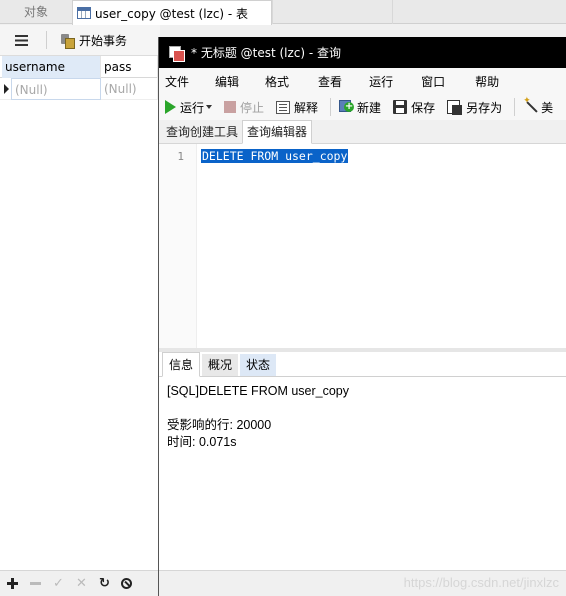  What do you see at coordinates (12, 583) in the screenshot?
I see `add-record-icon` at bounding box center [12, 583].